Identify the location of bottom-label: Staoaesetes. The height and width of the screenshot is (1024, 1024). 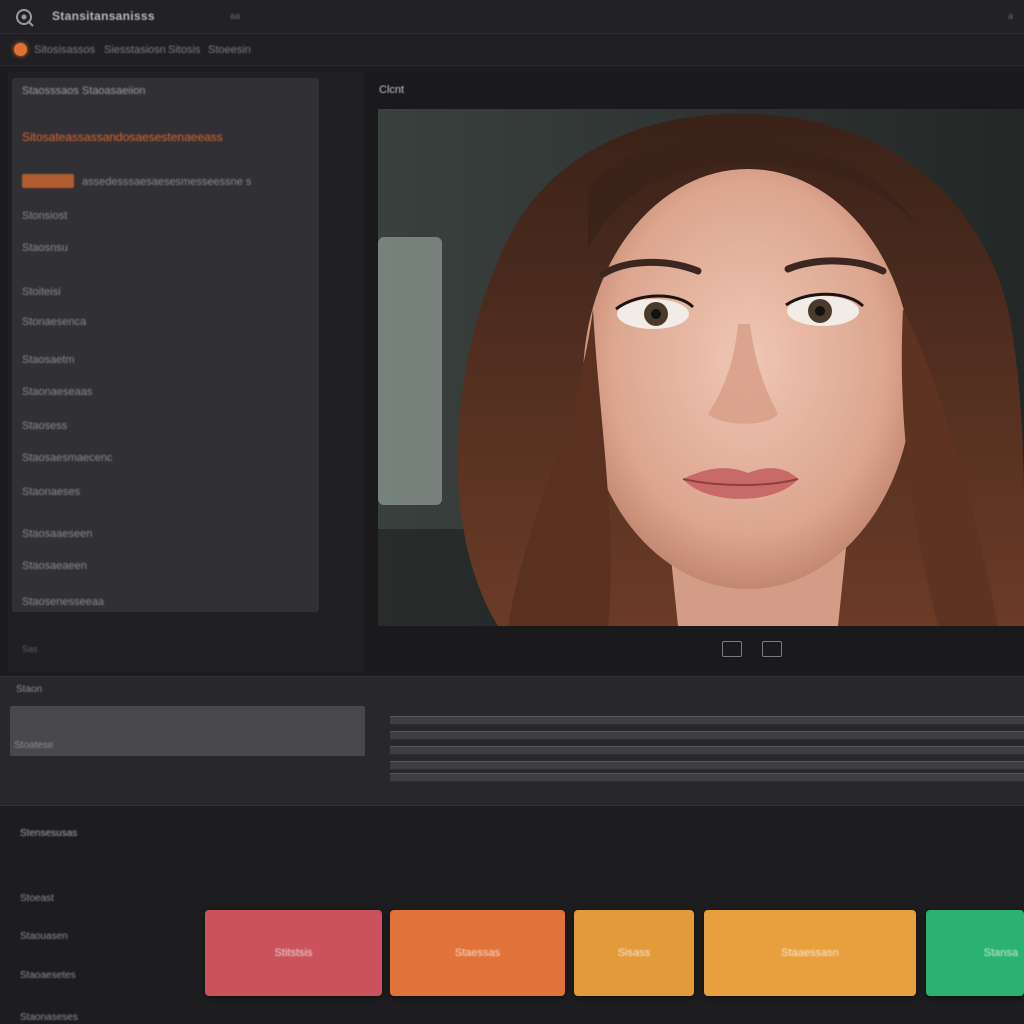
(48, 975).